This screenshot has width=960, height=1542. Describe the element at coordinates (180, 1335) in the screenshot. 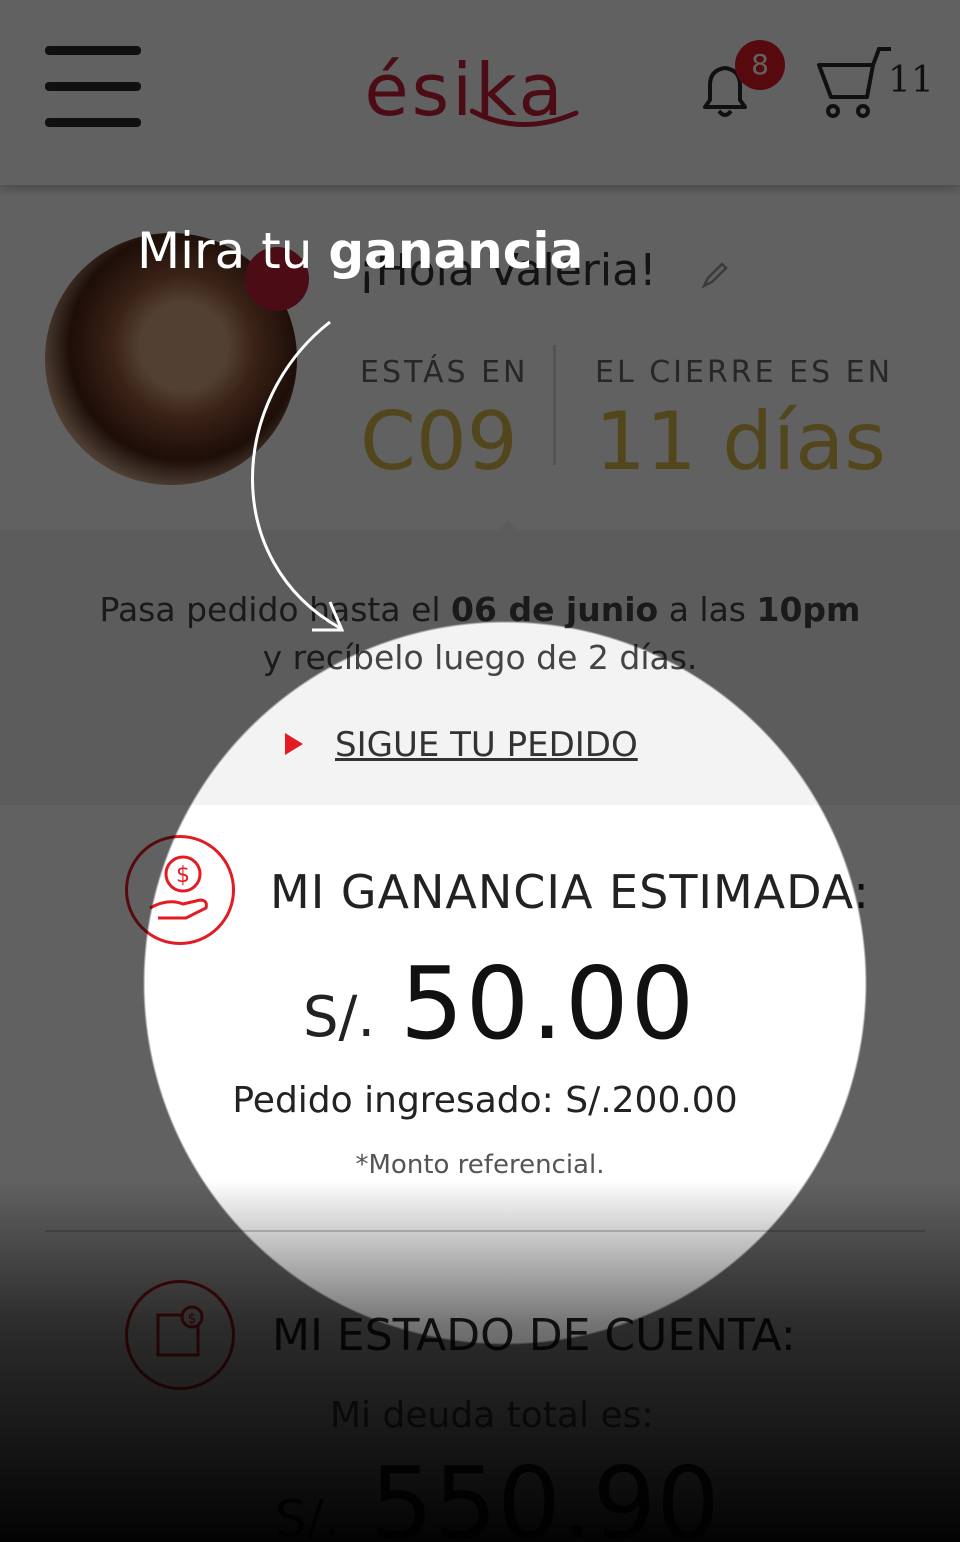

I see `wallet-icon: $` at that location.